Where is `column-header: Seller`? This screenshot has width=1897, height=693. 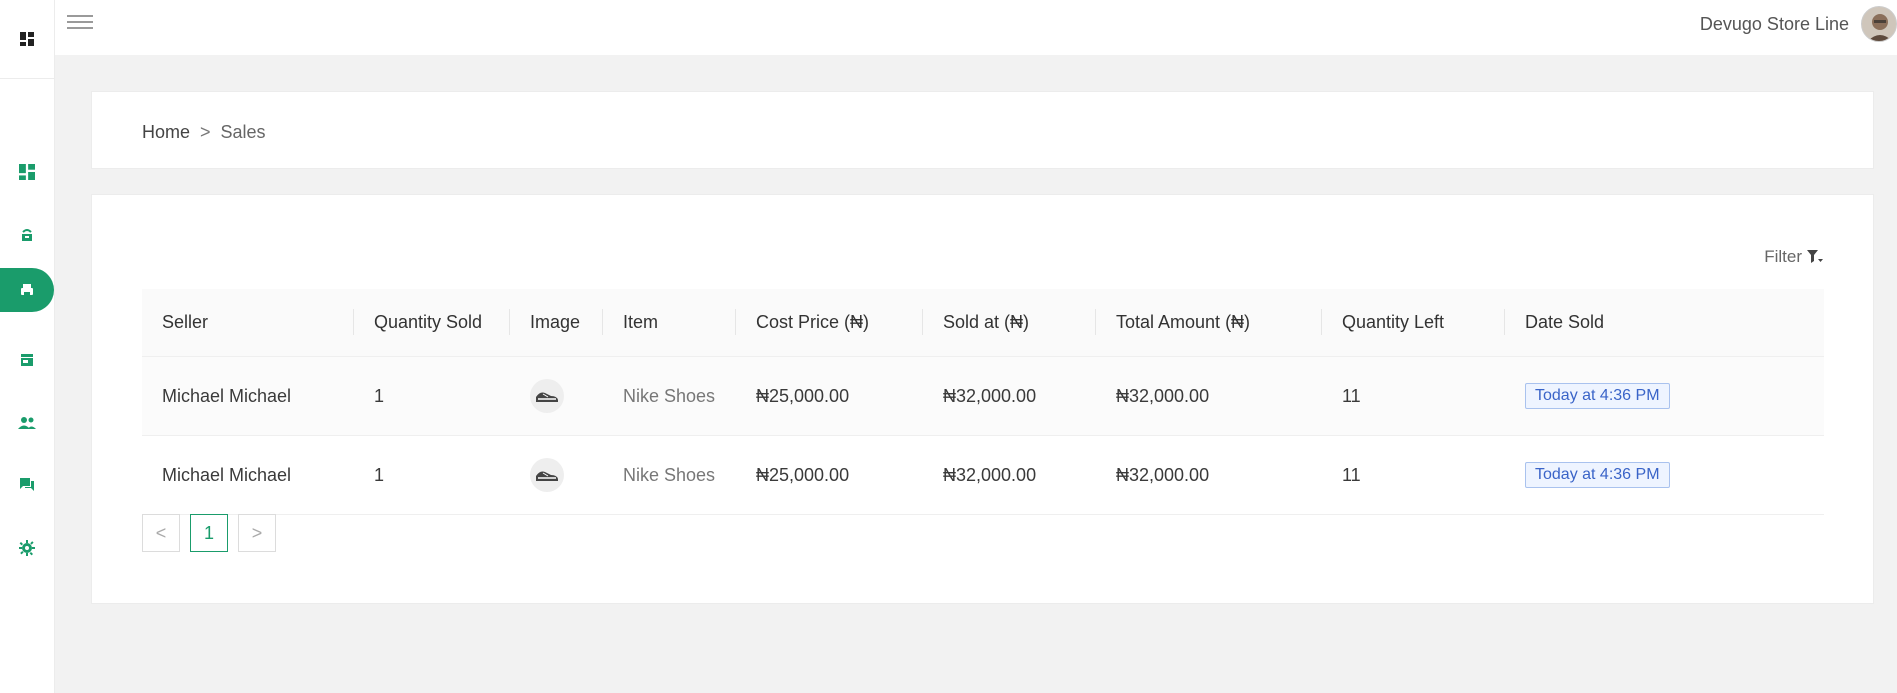 column-header: Seller is located at coordinates (248, 323).